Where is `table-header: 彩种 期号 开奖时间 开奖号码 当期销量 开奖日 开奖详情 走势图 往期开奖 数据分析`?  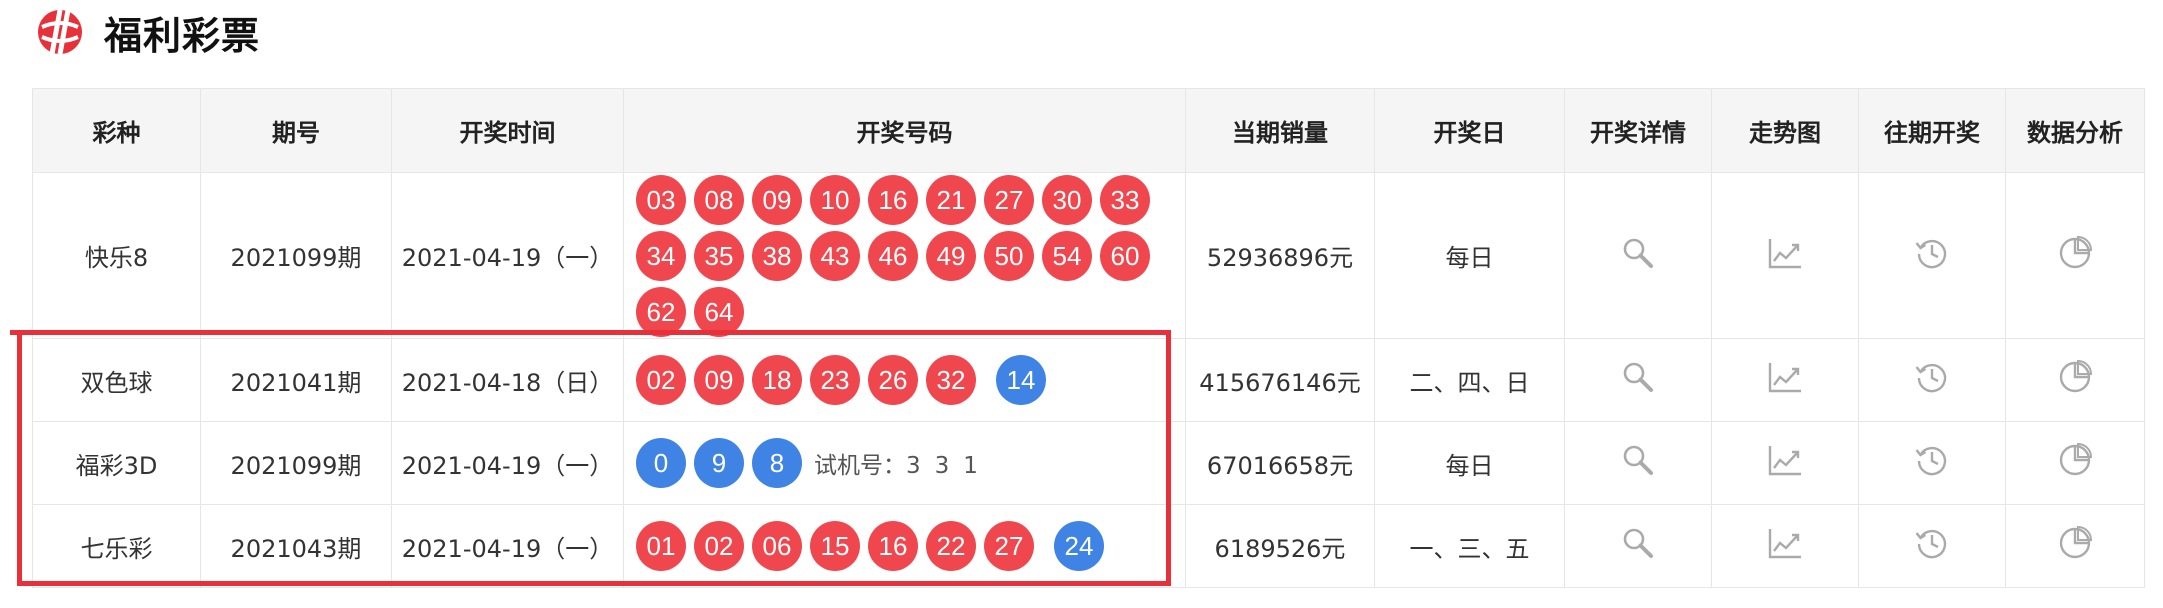
table-header: 彩种 期号 开奖时间 开奖号码 当期销量 开奖日 开奖详情 走势图 往期开奖 数据分析 is located at coordinates (1088, 130).